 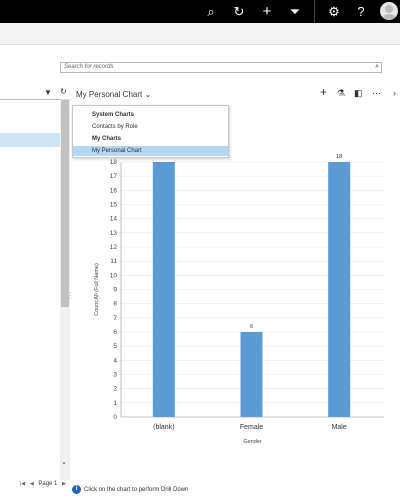 What do you see at coordinates (114, 233) in the screenshot?
I see `y-tick-label: 13` at bounding box center [114, 233].